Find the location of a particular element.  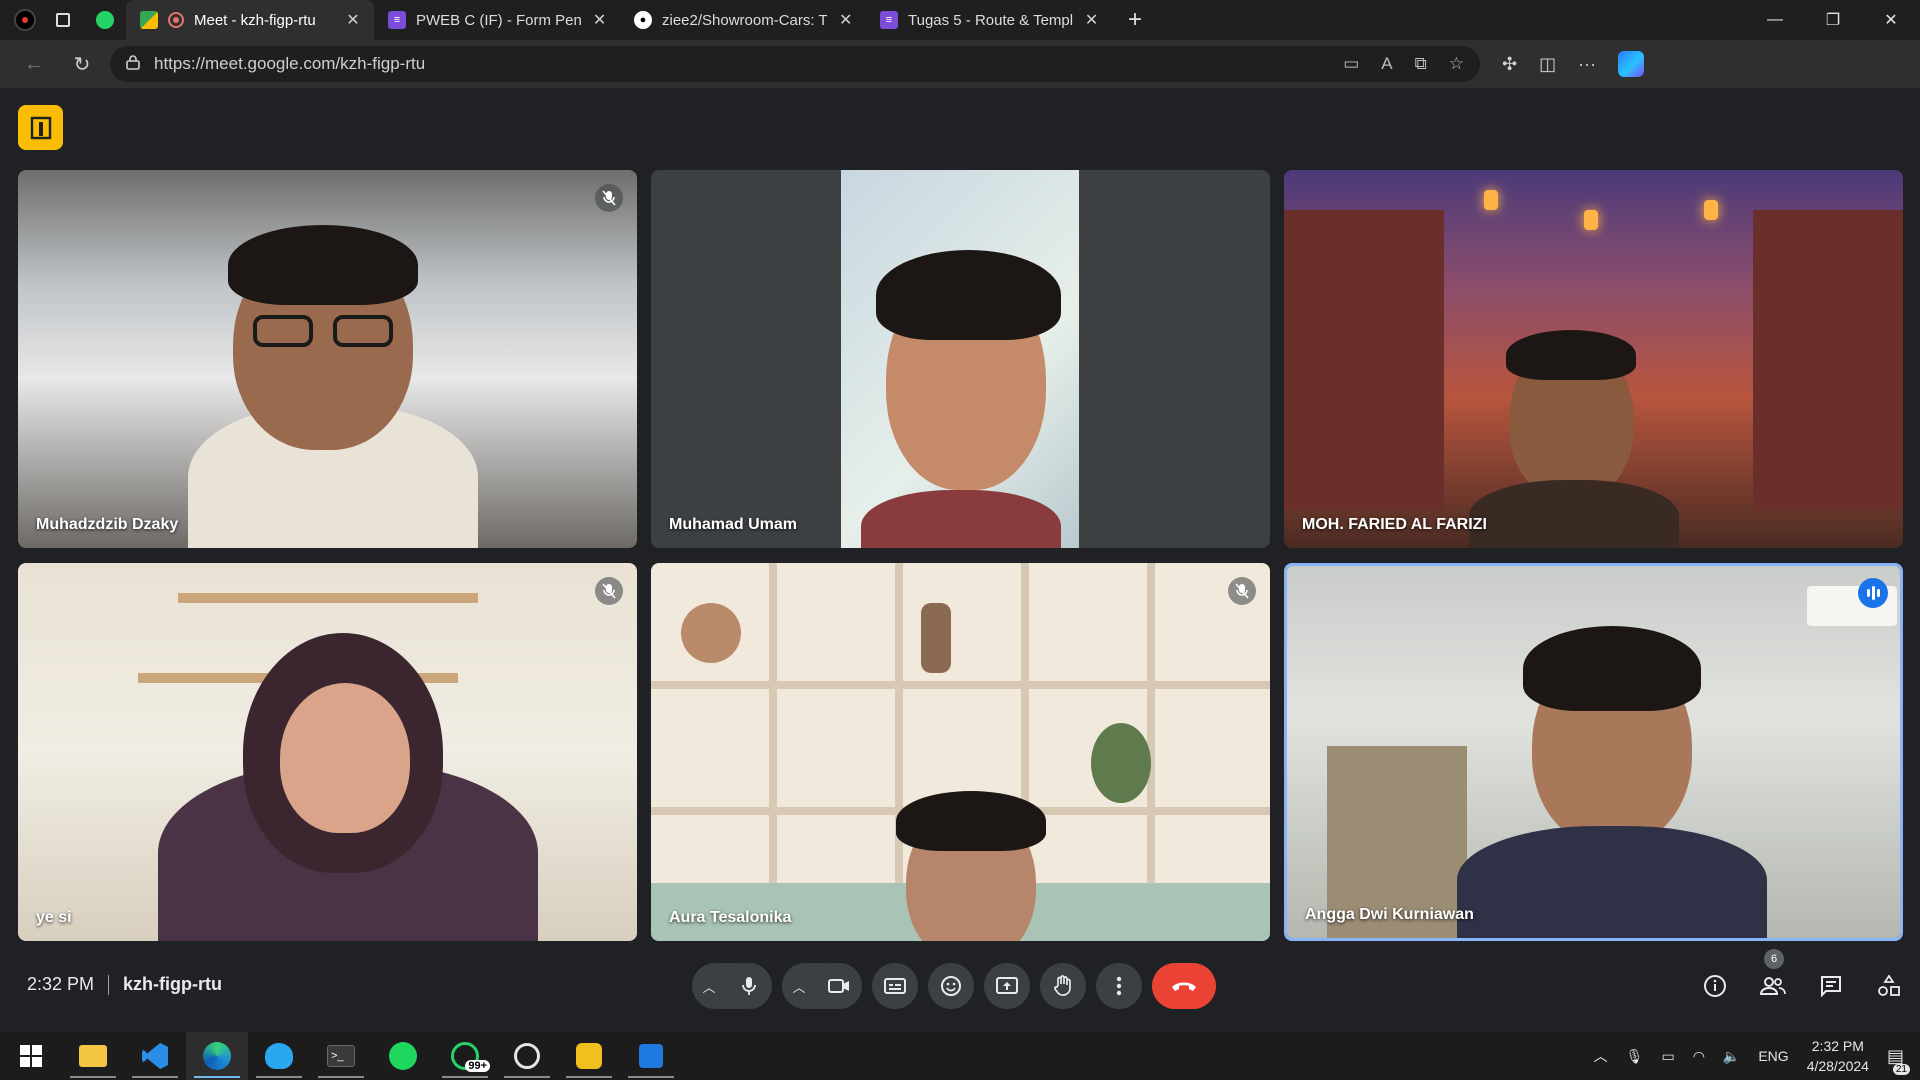

participant-name: Muhamad Umam is located at coordinates (733, 524).